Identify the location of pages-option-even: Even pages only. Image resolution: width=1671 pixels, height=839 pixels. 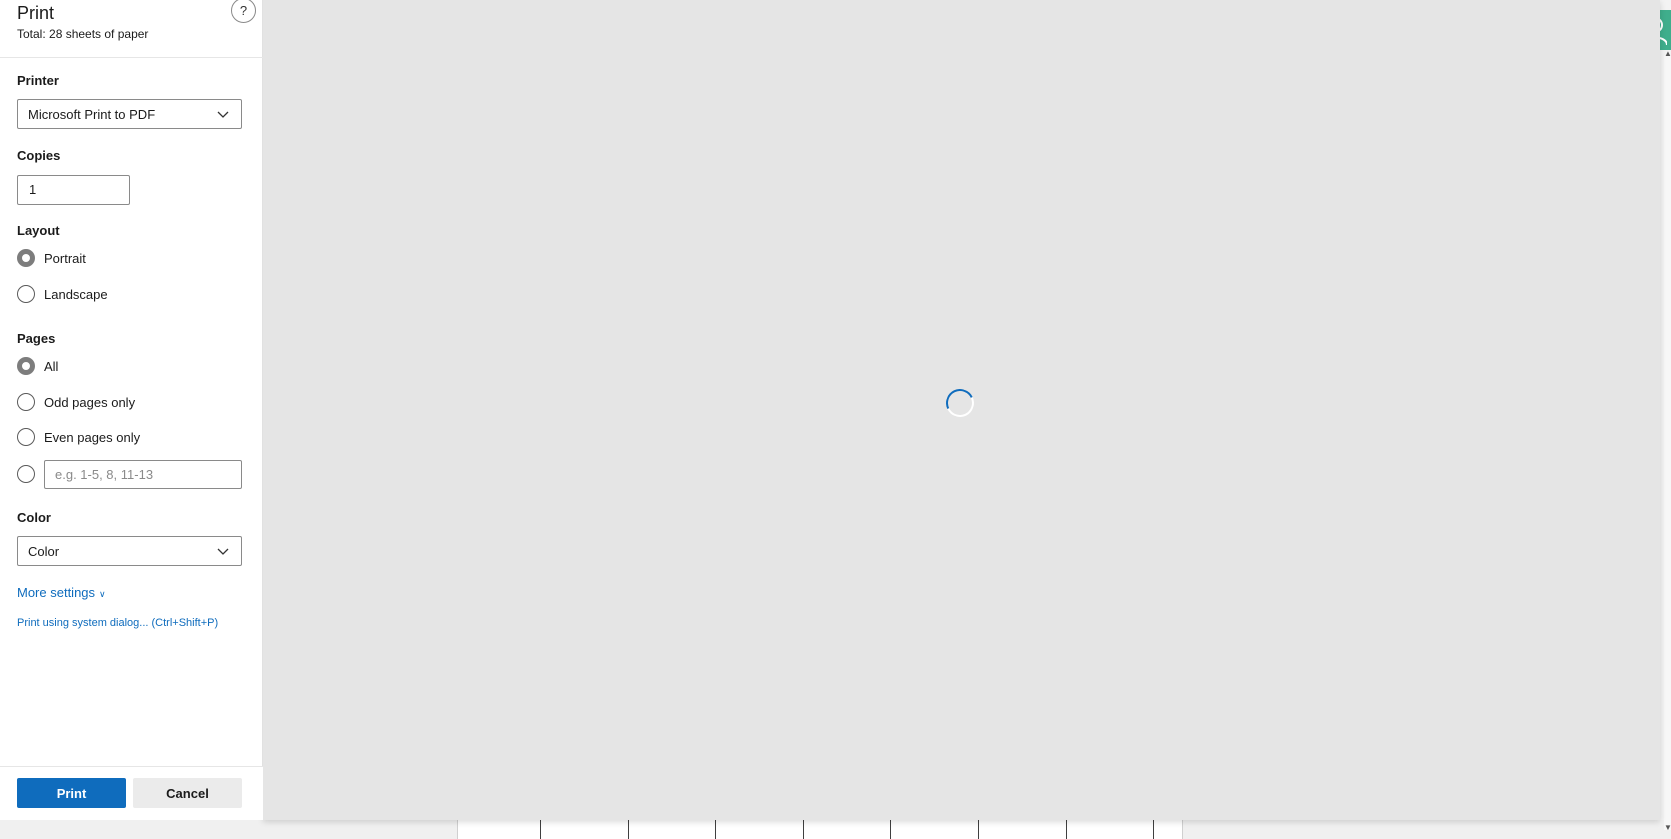
(78, 437).